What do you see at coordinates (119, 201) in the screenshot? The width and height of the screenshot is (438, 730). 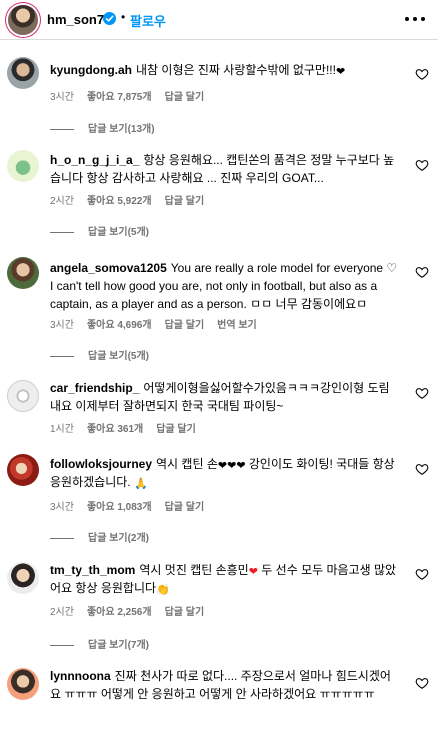 I see `comment-likes: 좋아요 5,922개` at bounding box center [119, 201].